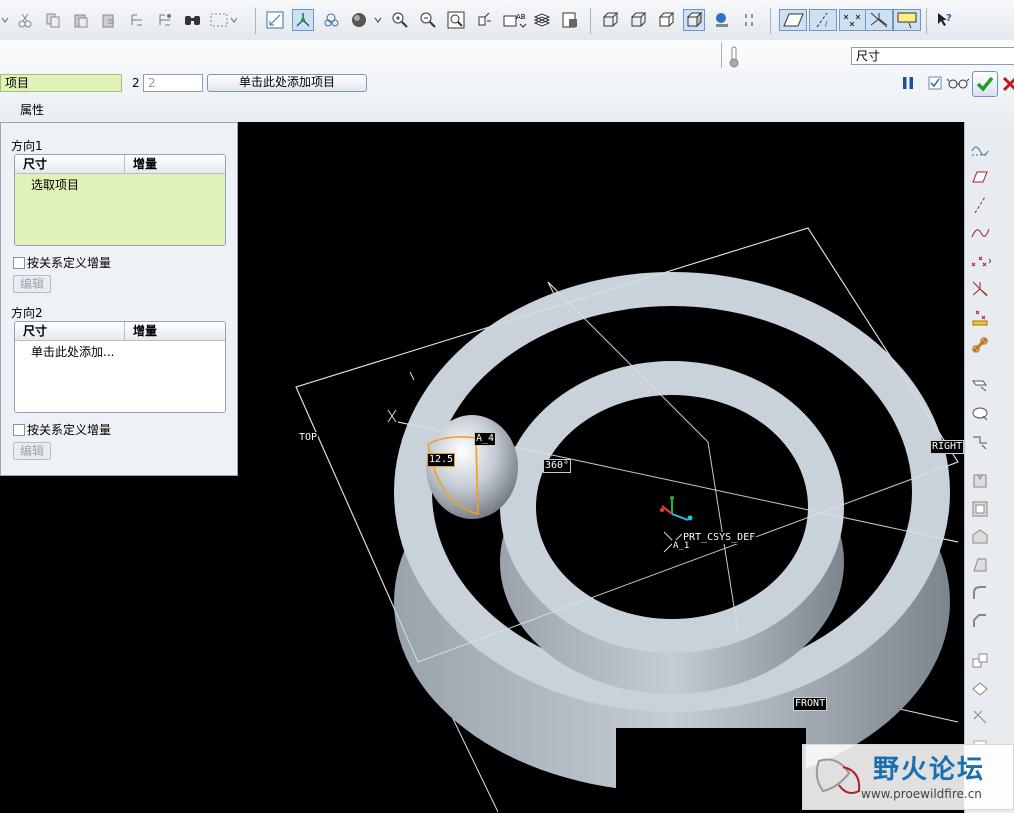 Image resolution: width=1014 pixels, height=813 pixels. I want to click on feature-toolbar, so click(989, 467).